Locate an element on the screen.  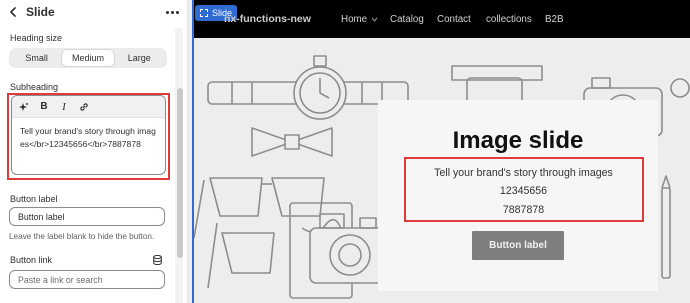
store-brand: nx-functions-new is located at coordinates (267, 19).